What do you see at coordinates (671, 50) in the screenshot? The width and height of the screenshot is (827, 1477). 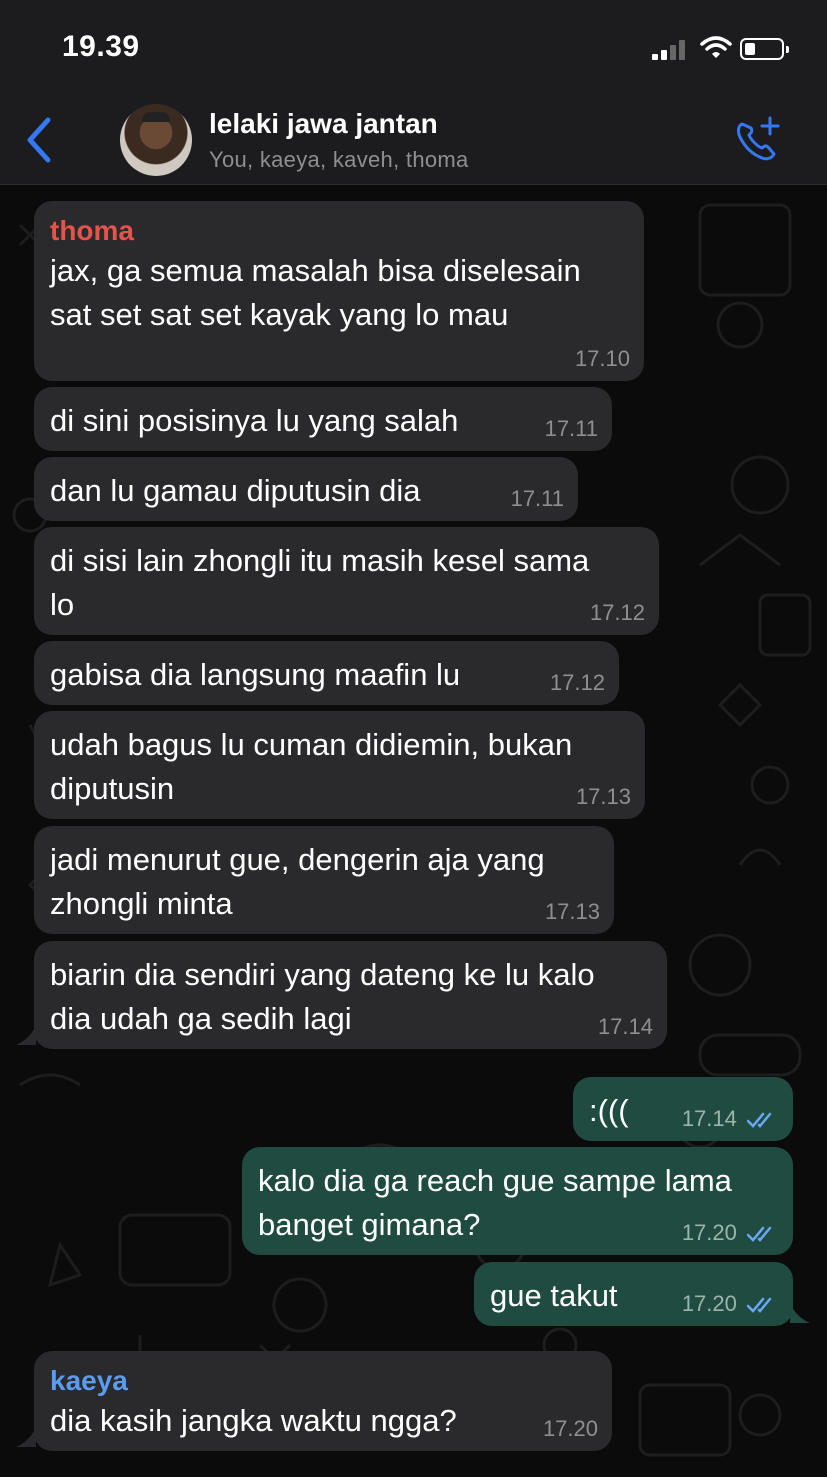 I see `cellular-signal-icon` at bounding box center [671, 50].